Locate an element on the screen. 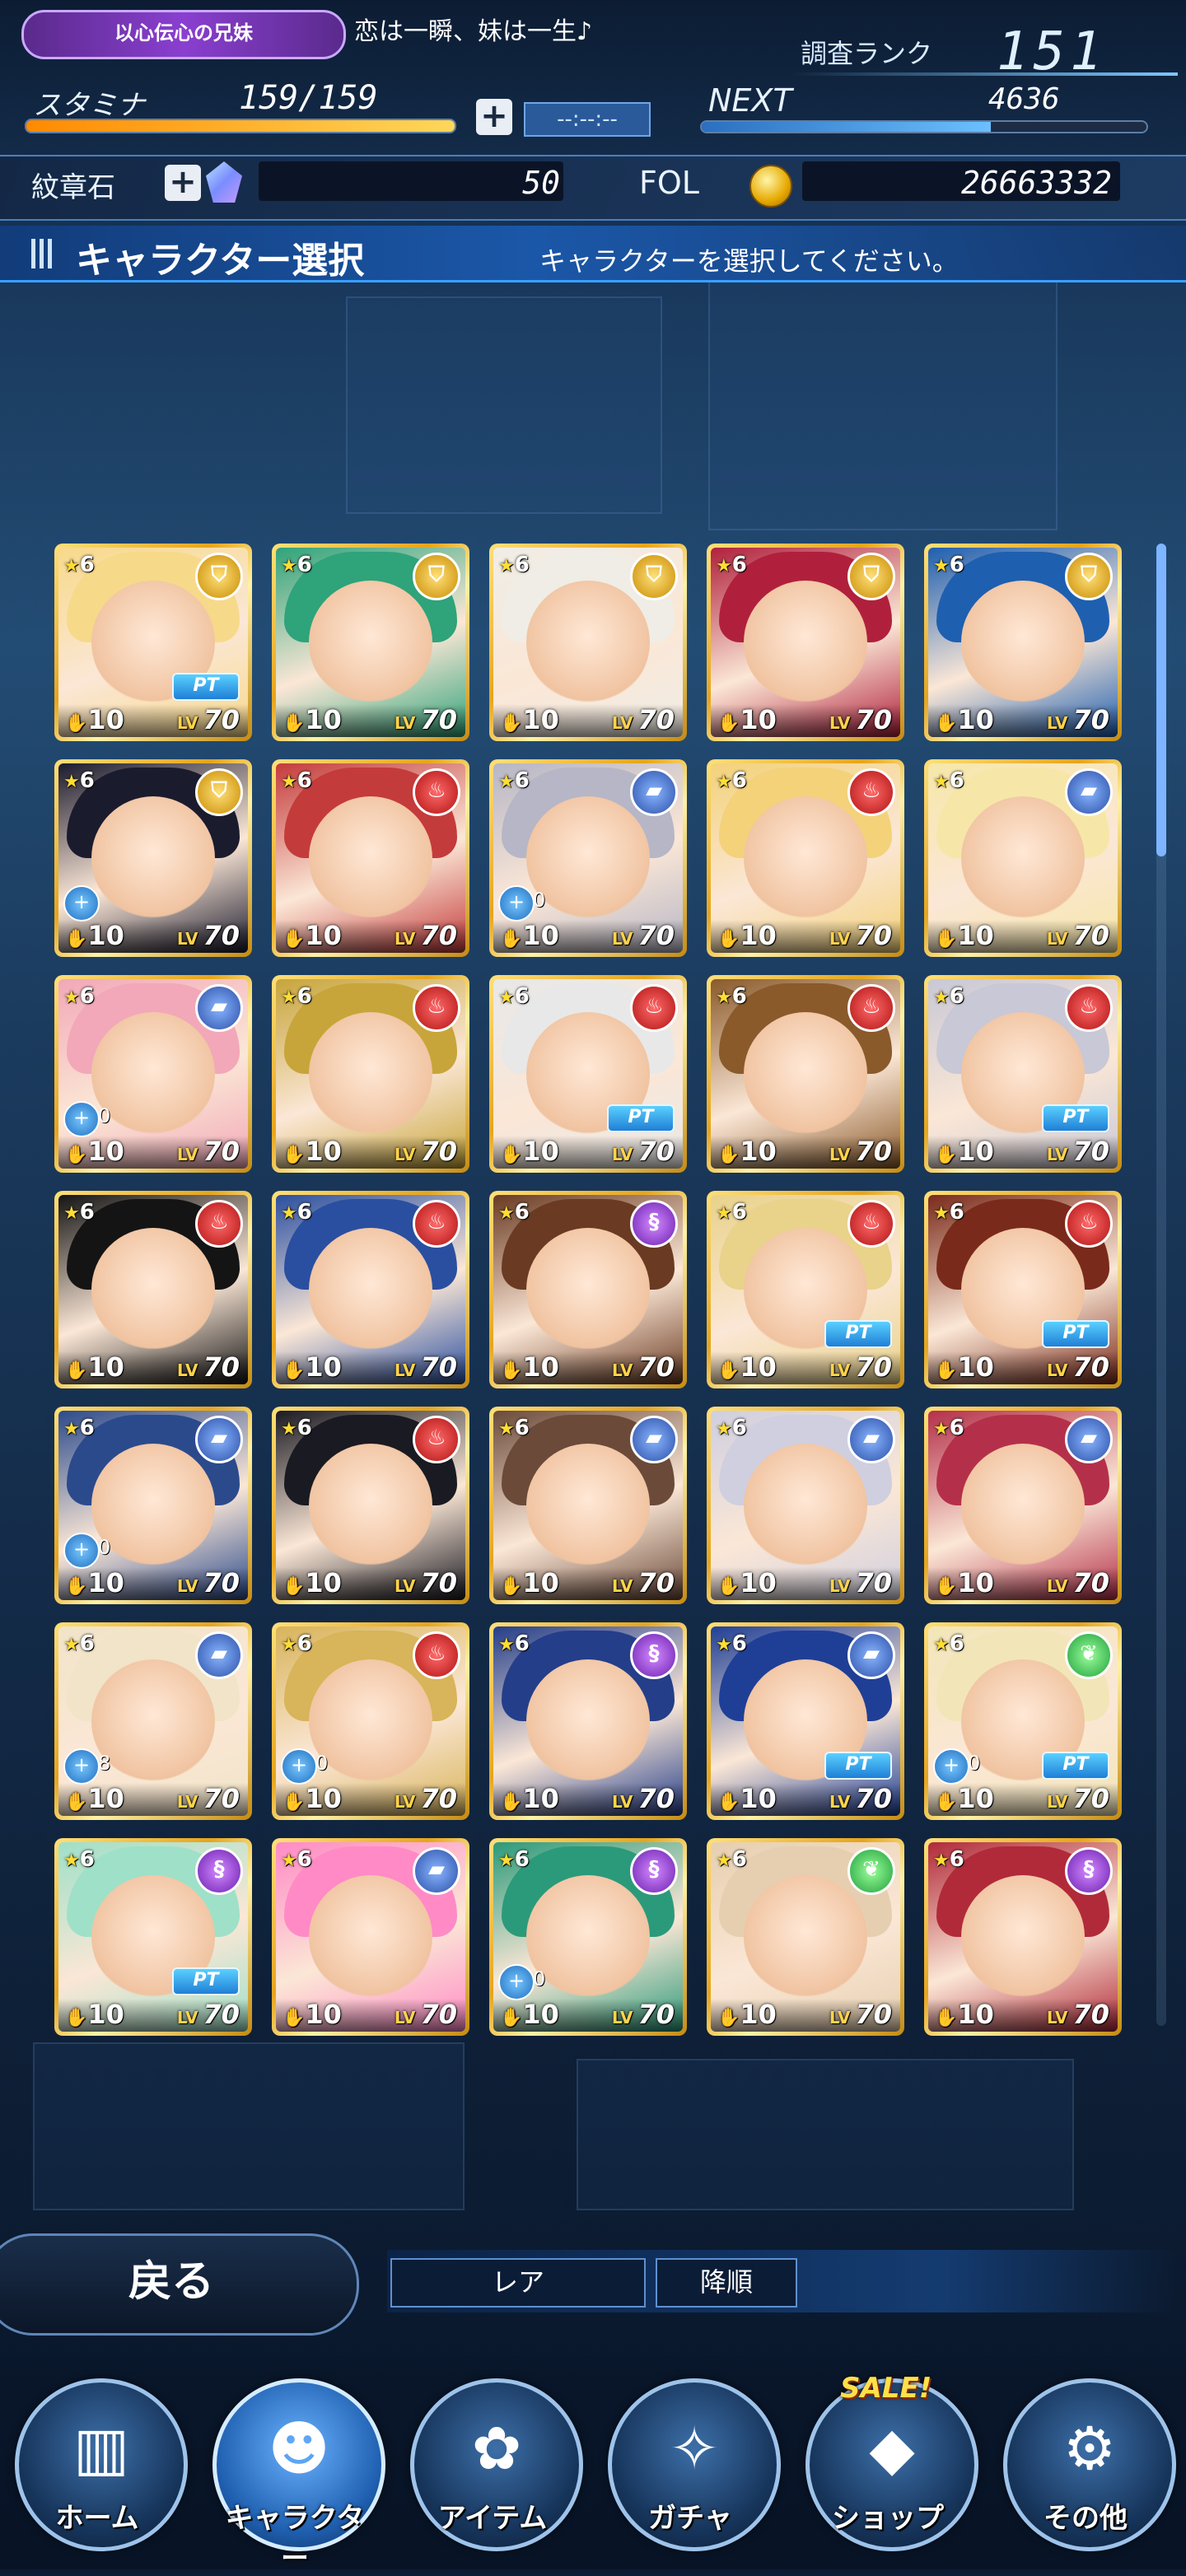  character-card: ★6 ♨ +0 ✋10 LV 70 is located at coordinates (370, 1721).